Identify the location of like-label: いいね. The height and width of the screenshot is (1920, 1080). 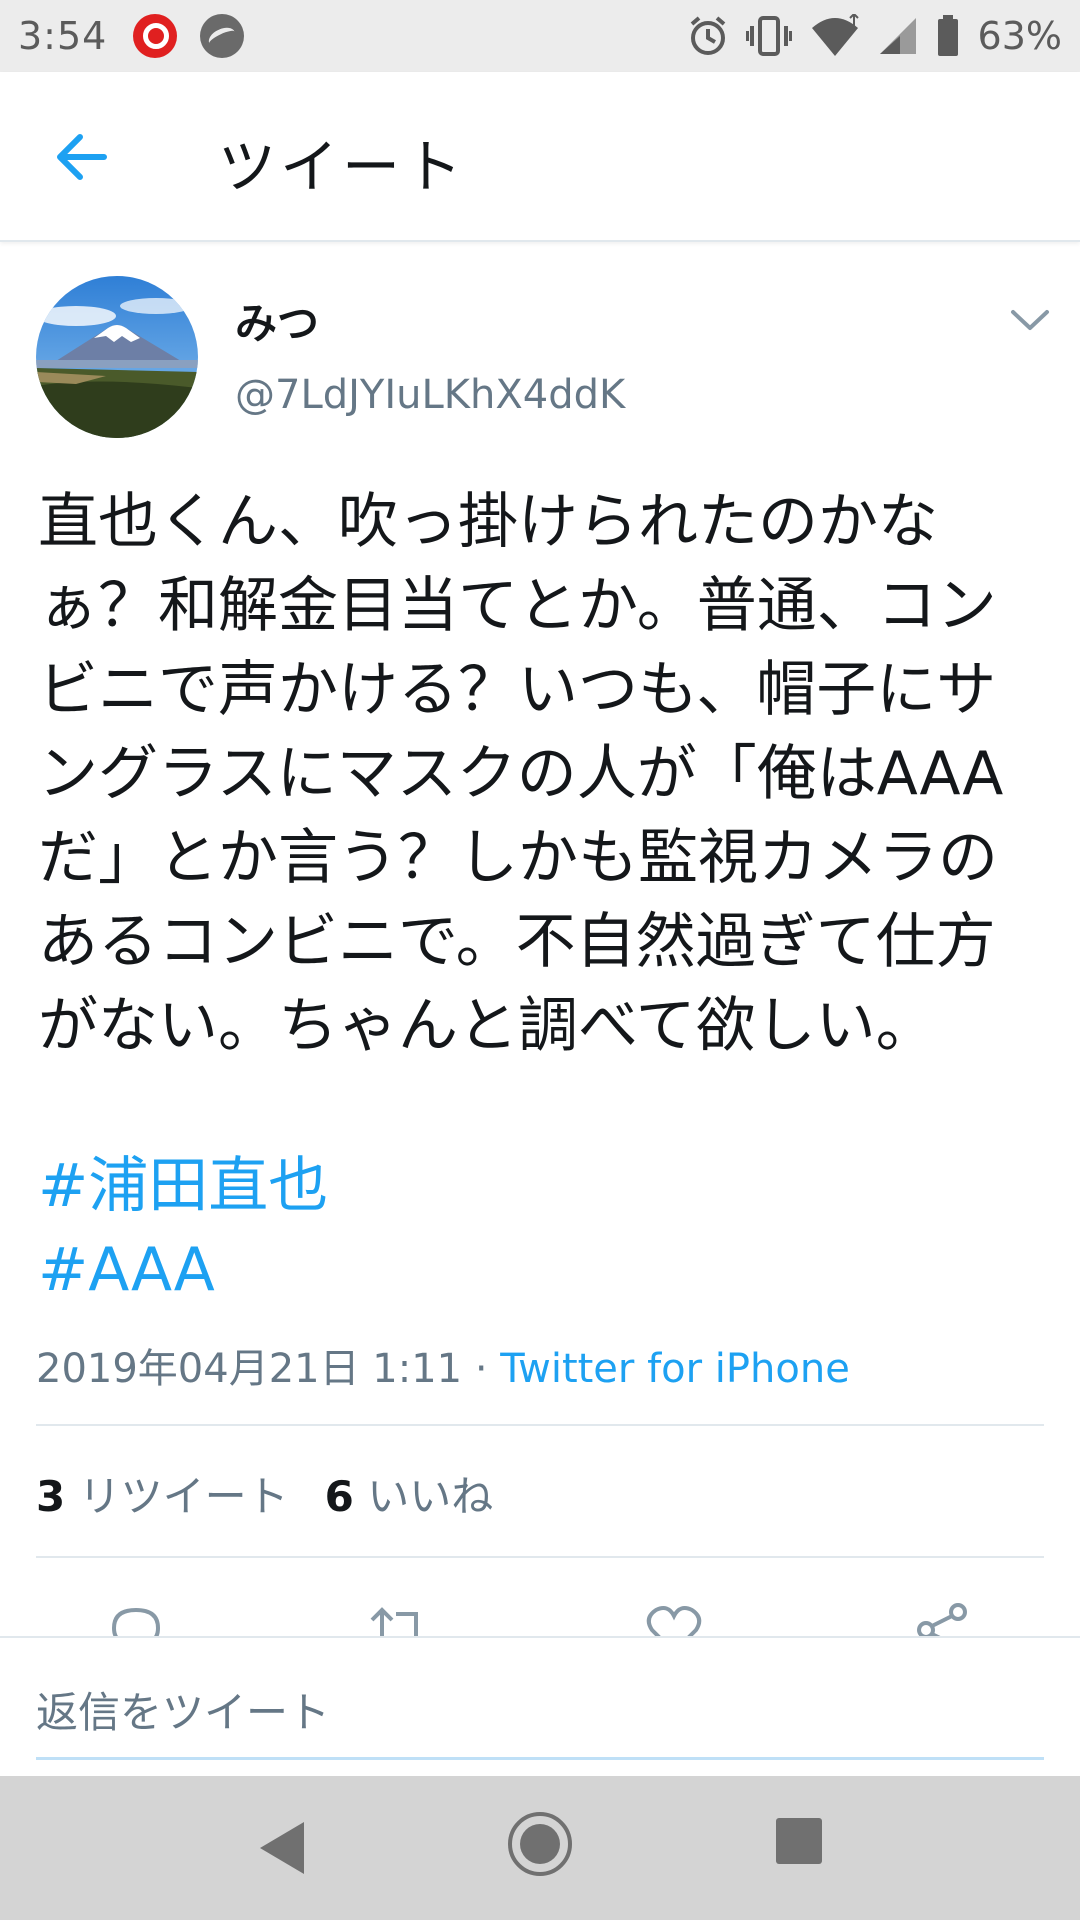
(430, 1496).